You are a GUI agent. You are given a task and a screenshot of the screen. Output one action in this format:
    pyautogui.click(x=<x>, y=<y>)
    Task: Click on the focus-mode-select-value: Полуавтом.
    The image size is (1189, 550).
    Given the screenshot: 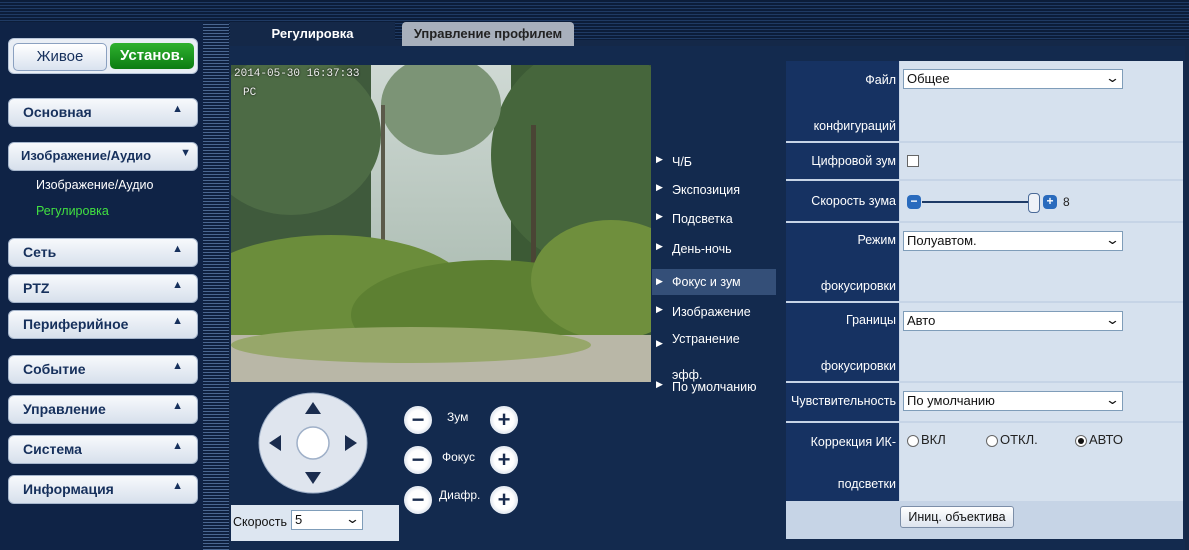 What is the action you would take?
    pyautogui.click(x=942, y=240)
    